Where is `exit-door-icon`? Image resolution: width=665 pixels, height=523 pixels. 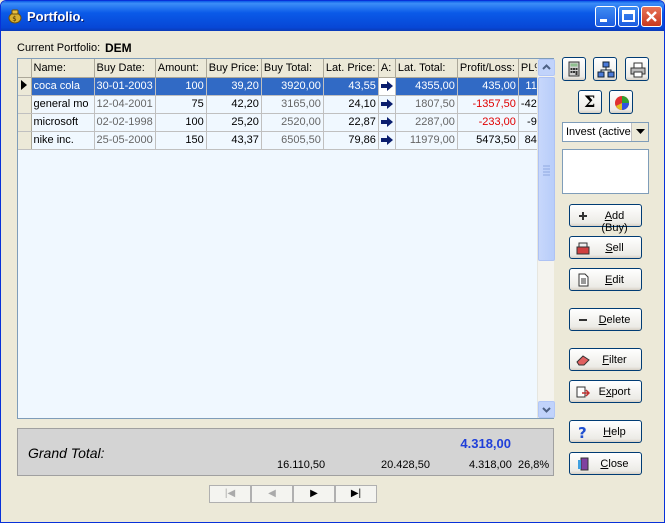 exit-door-icon is located at coordinates (583, 464).